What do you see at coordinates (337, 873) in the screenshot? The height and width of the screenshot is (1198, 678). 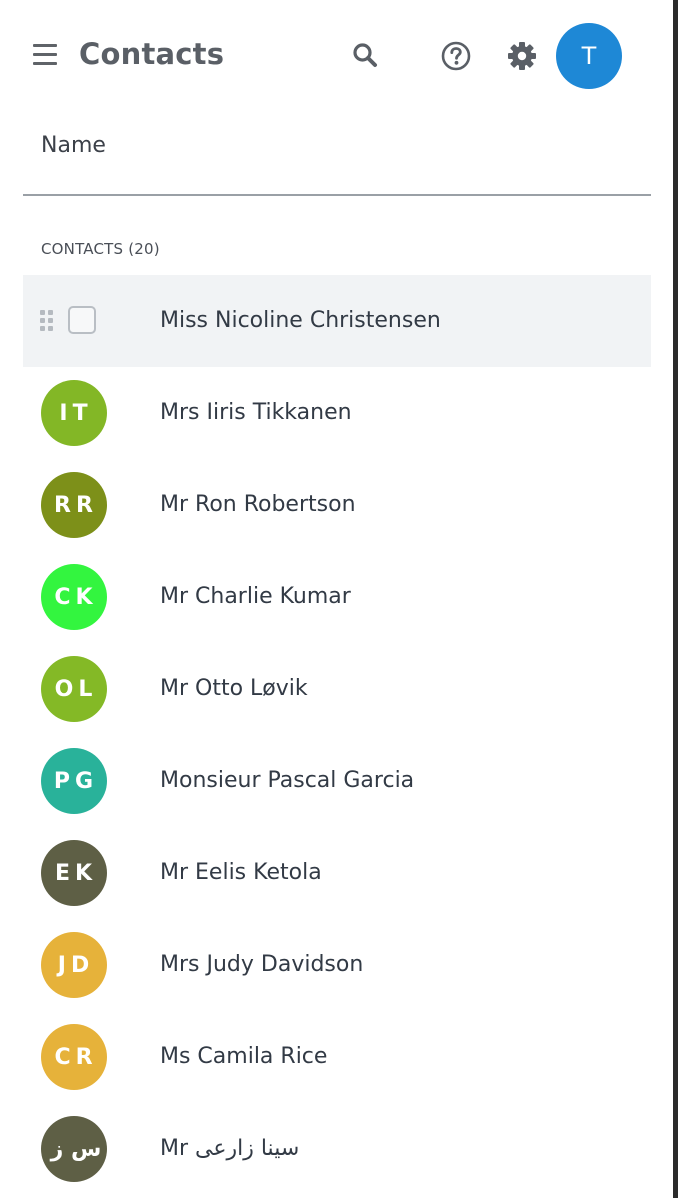 I see `list-item: EK Mr Eelis Ketola` at bounding box center [337, 873].